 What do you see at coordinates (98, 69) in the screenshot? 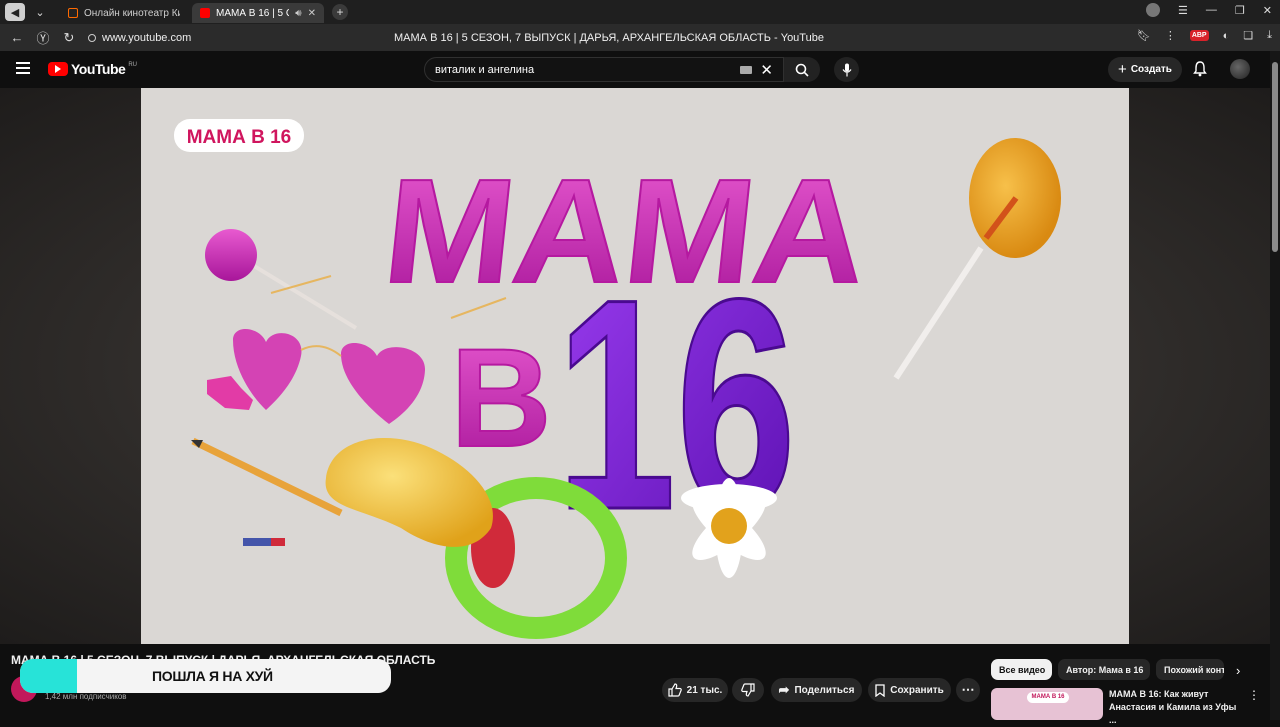
I see `logo-text: YouTube` at bounding box center [98, 69].